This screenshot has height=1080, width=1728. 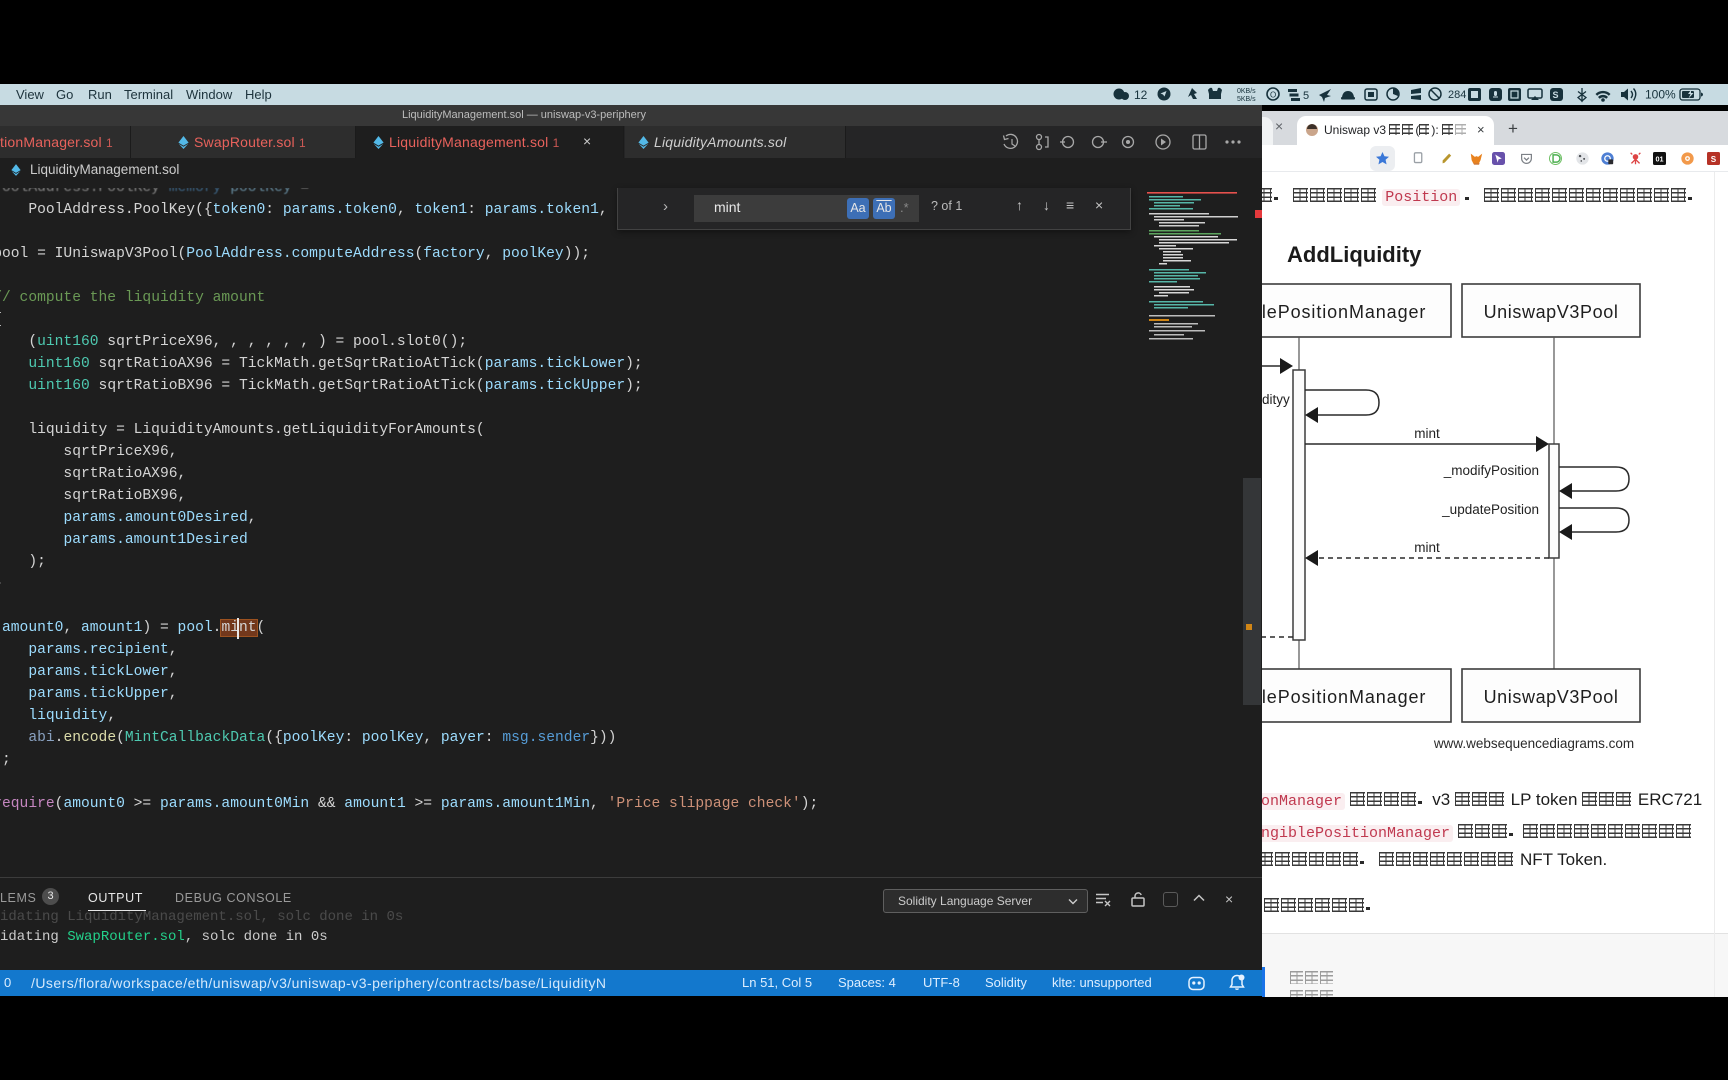 I want to click on svg-text: 284, so click(x=1457, y=95).